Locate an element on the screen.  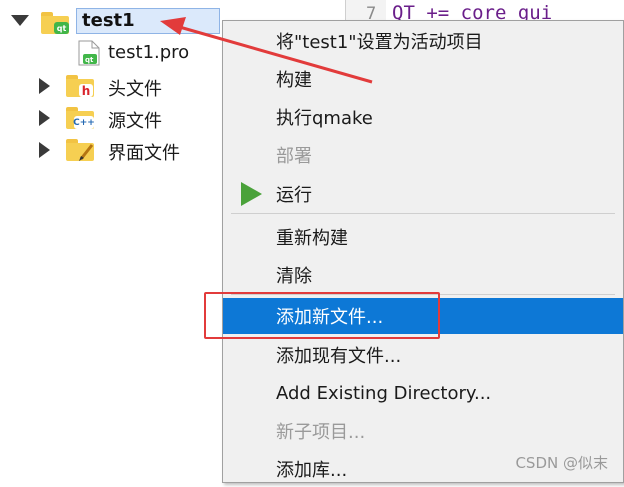
annotation-arrow is located at coordinates (266, 50).